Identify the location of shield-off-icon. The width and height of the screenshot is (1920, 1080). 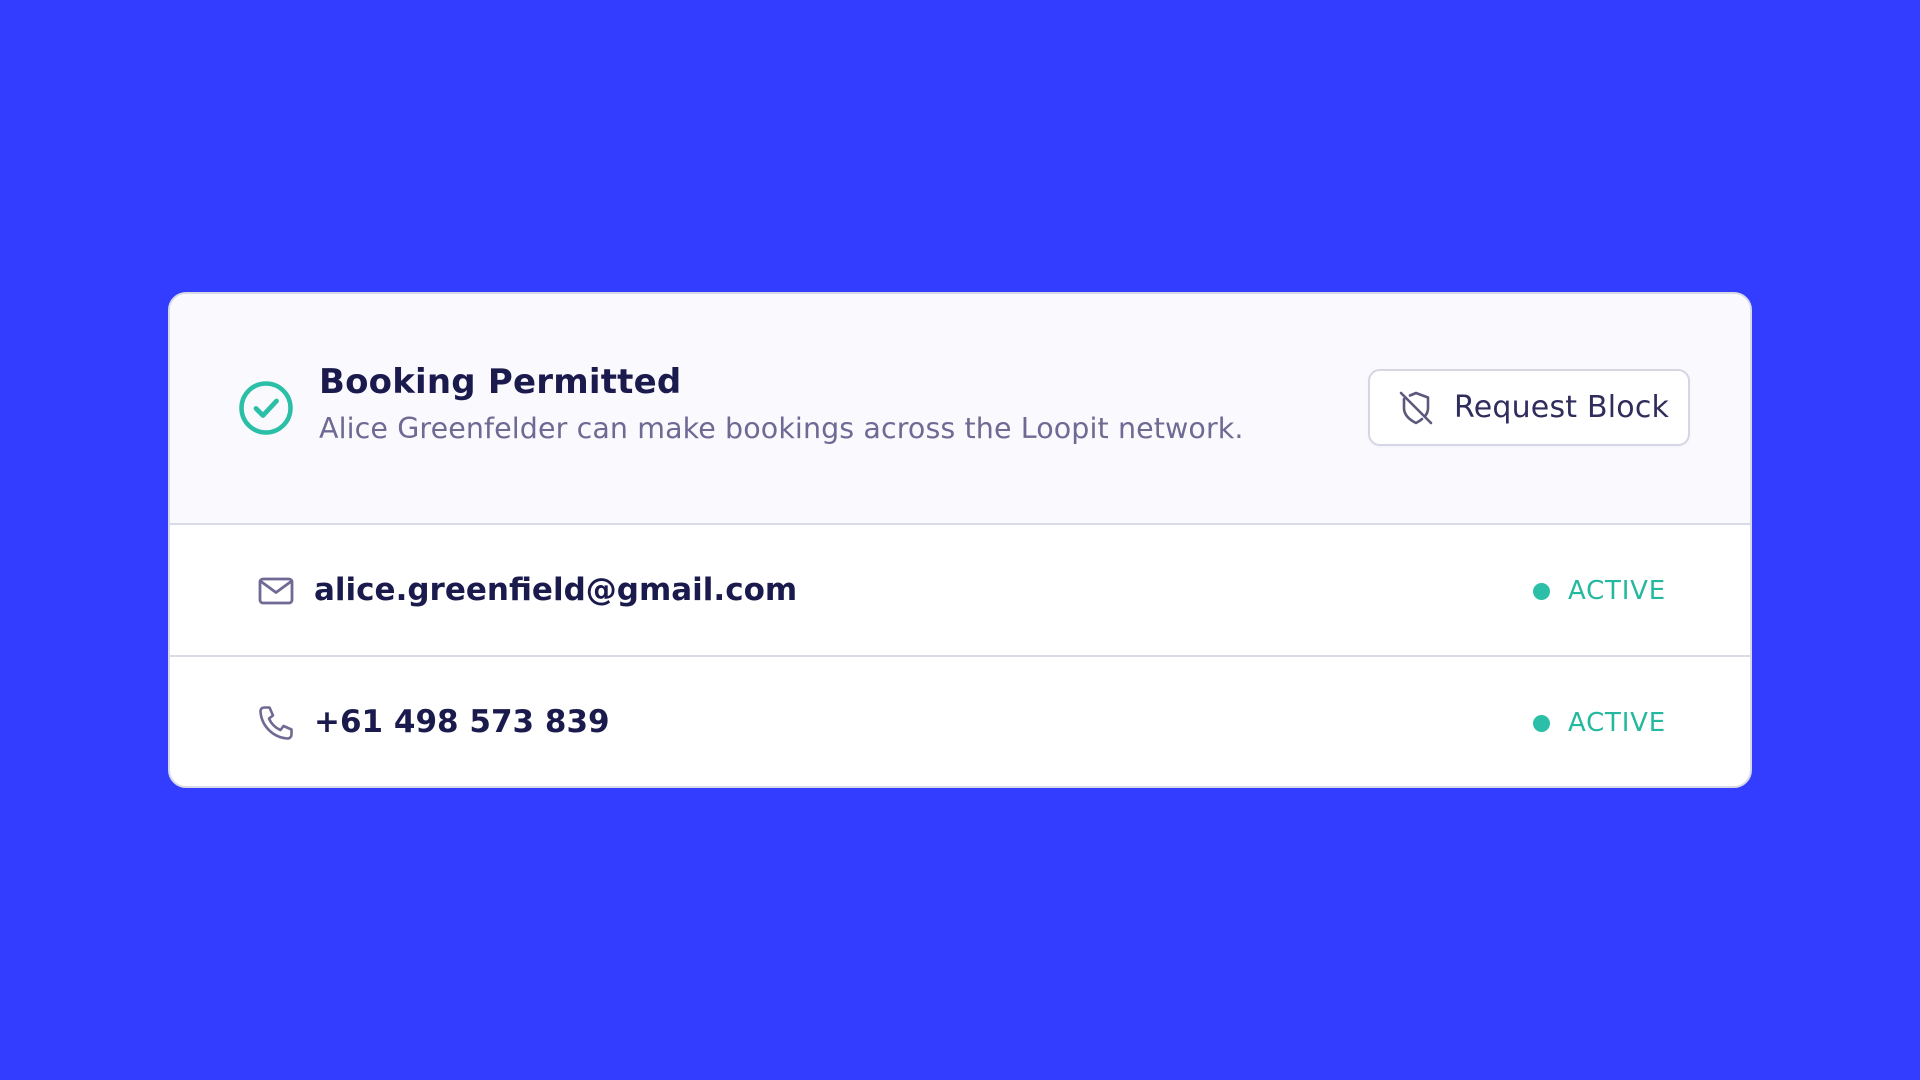
(1416, 408).